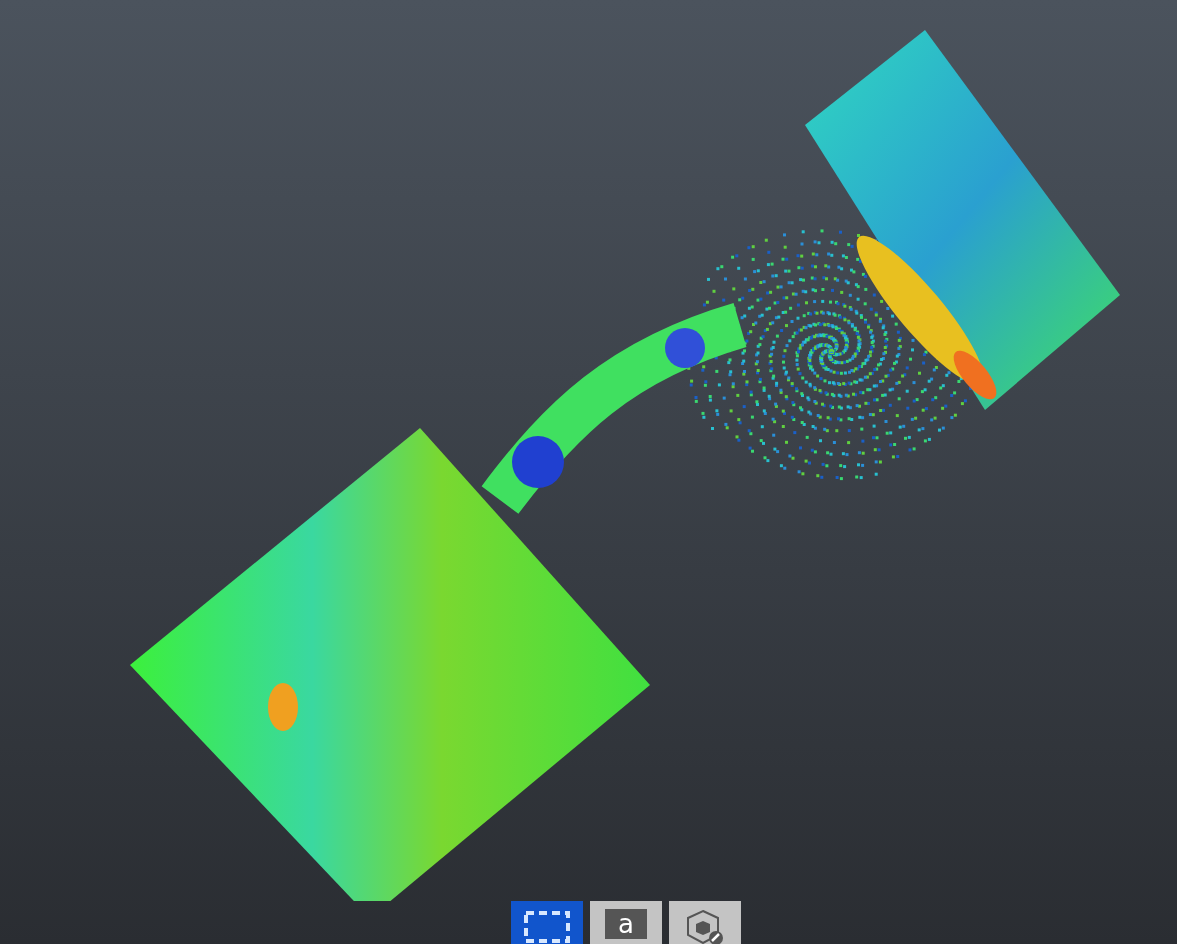 This screenshot has height=944, width=1177. Describe the element at coordinates (705, 926) in the screenshot. I see `cube-pencil-icon` at that location.